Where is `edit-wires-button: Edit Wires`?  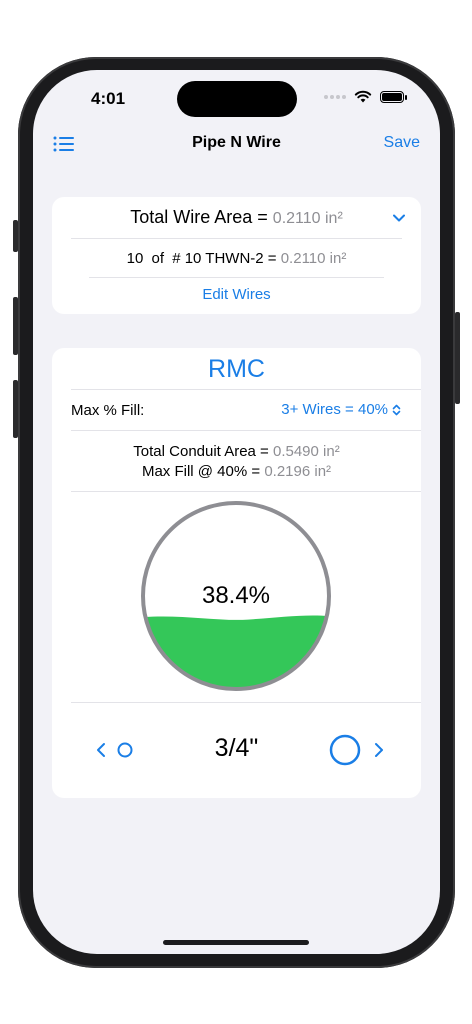
edit-wires-button: Edit Wires is located at coordinates (236, 294).